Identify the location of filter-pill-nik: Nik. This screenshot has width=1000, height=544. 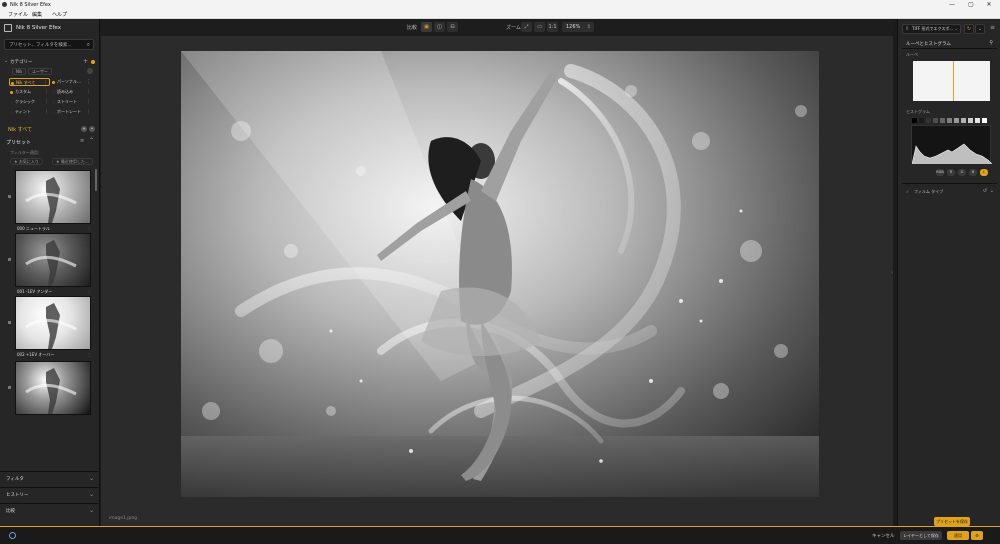
(19, 71).